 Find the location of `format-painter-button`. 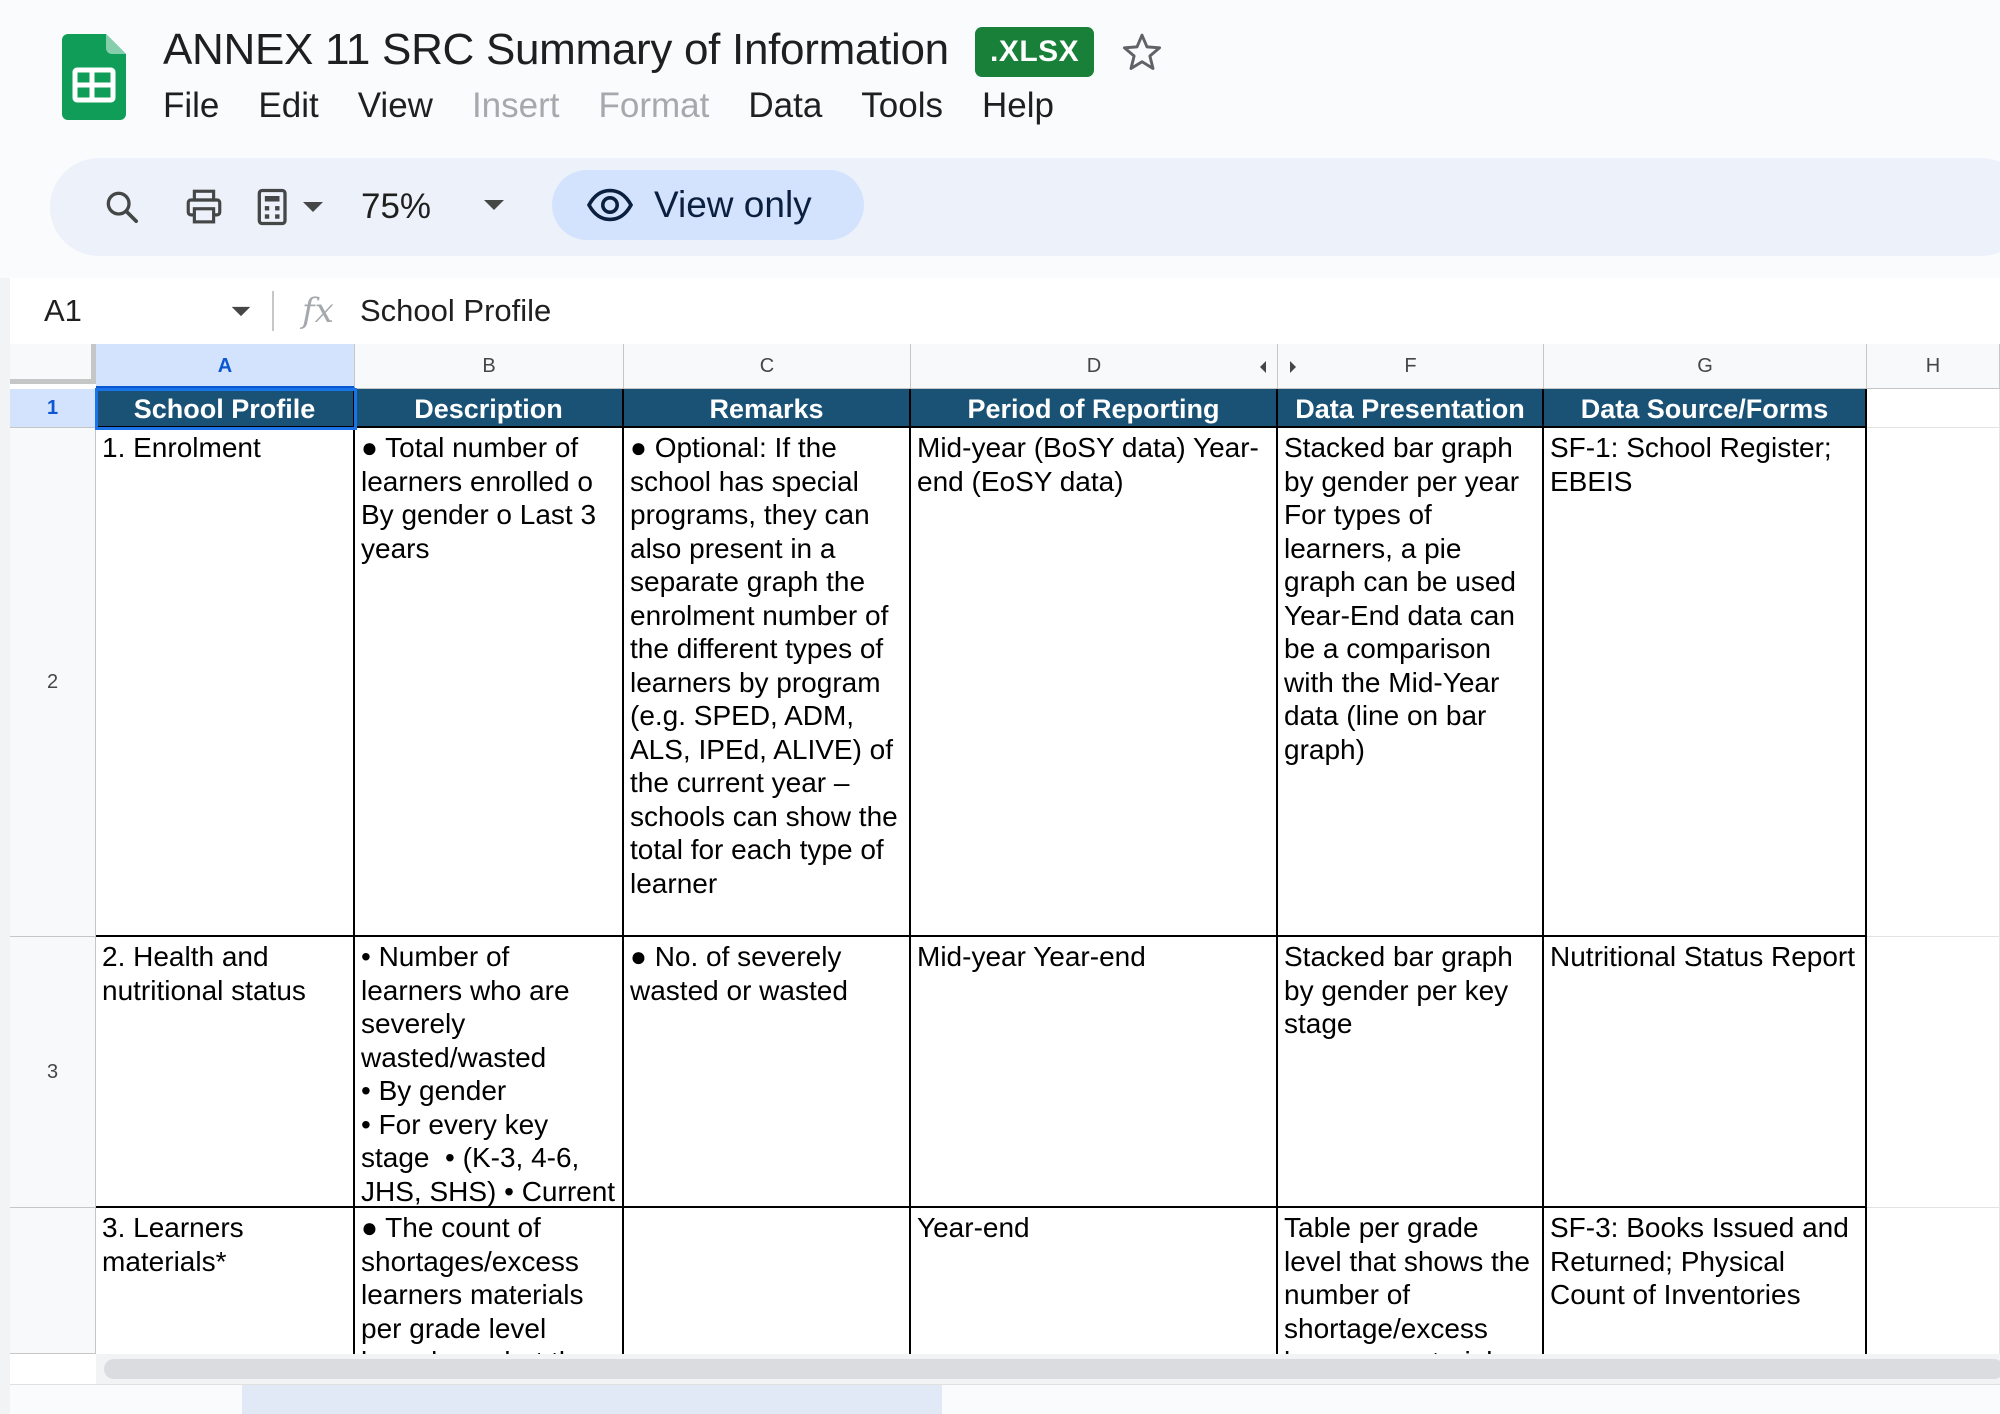

format-painter-button is located at coordinates (288, 207).